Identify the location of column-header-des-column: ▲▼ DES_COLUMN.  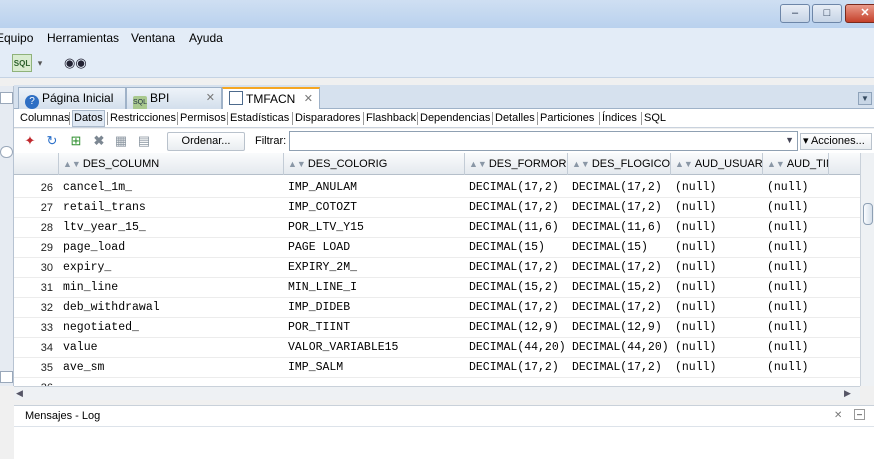
(171, 164).